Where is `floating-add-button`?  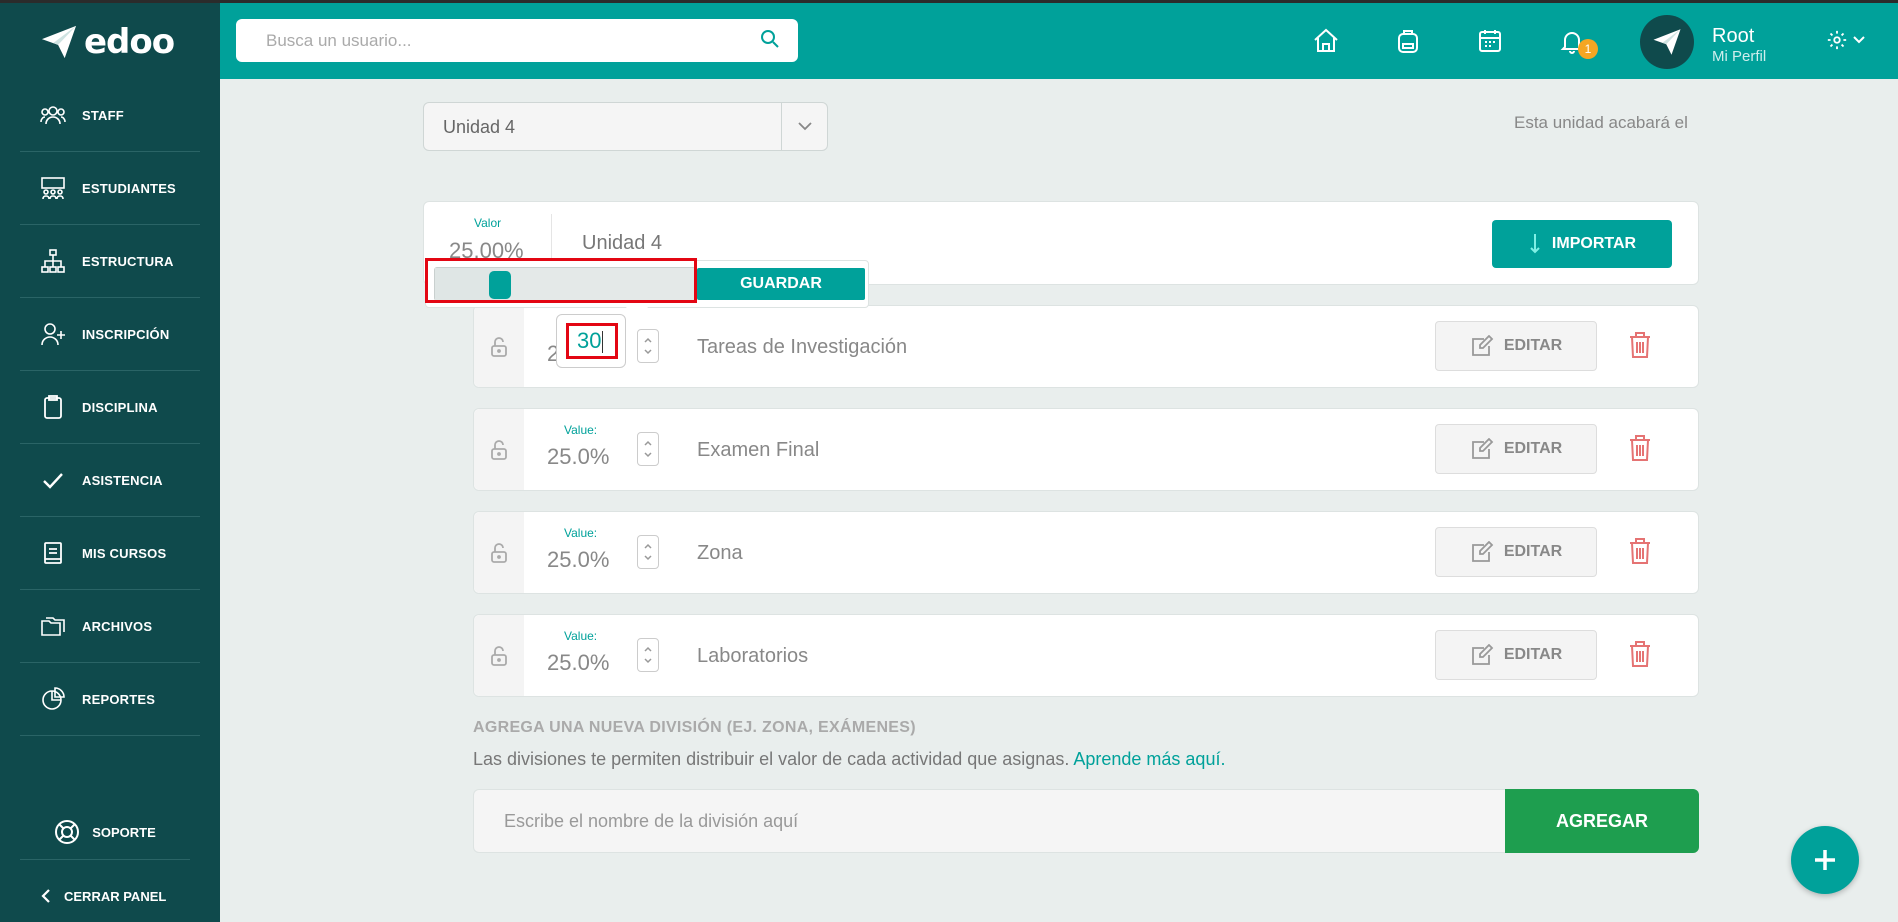 floating-add-button is located at coordinates (1825, 860).